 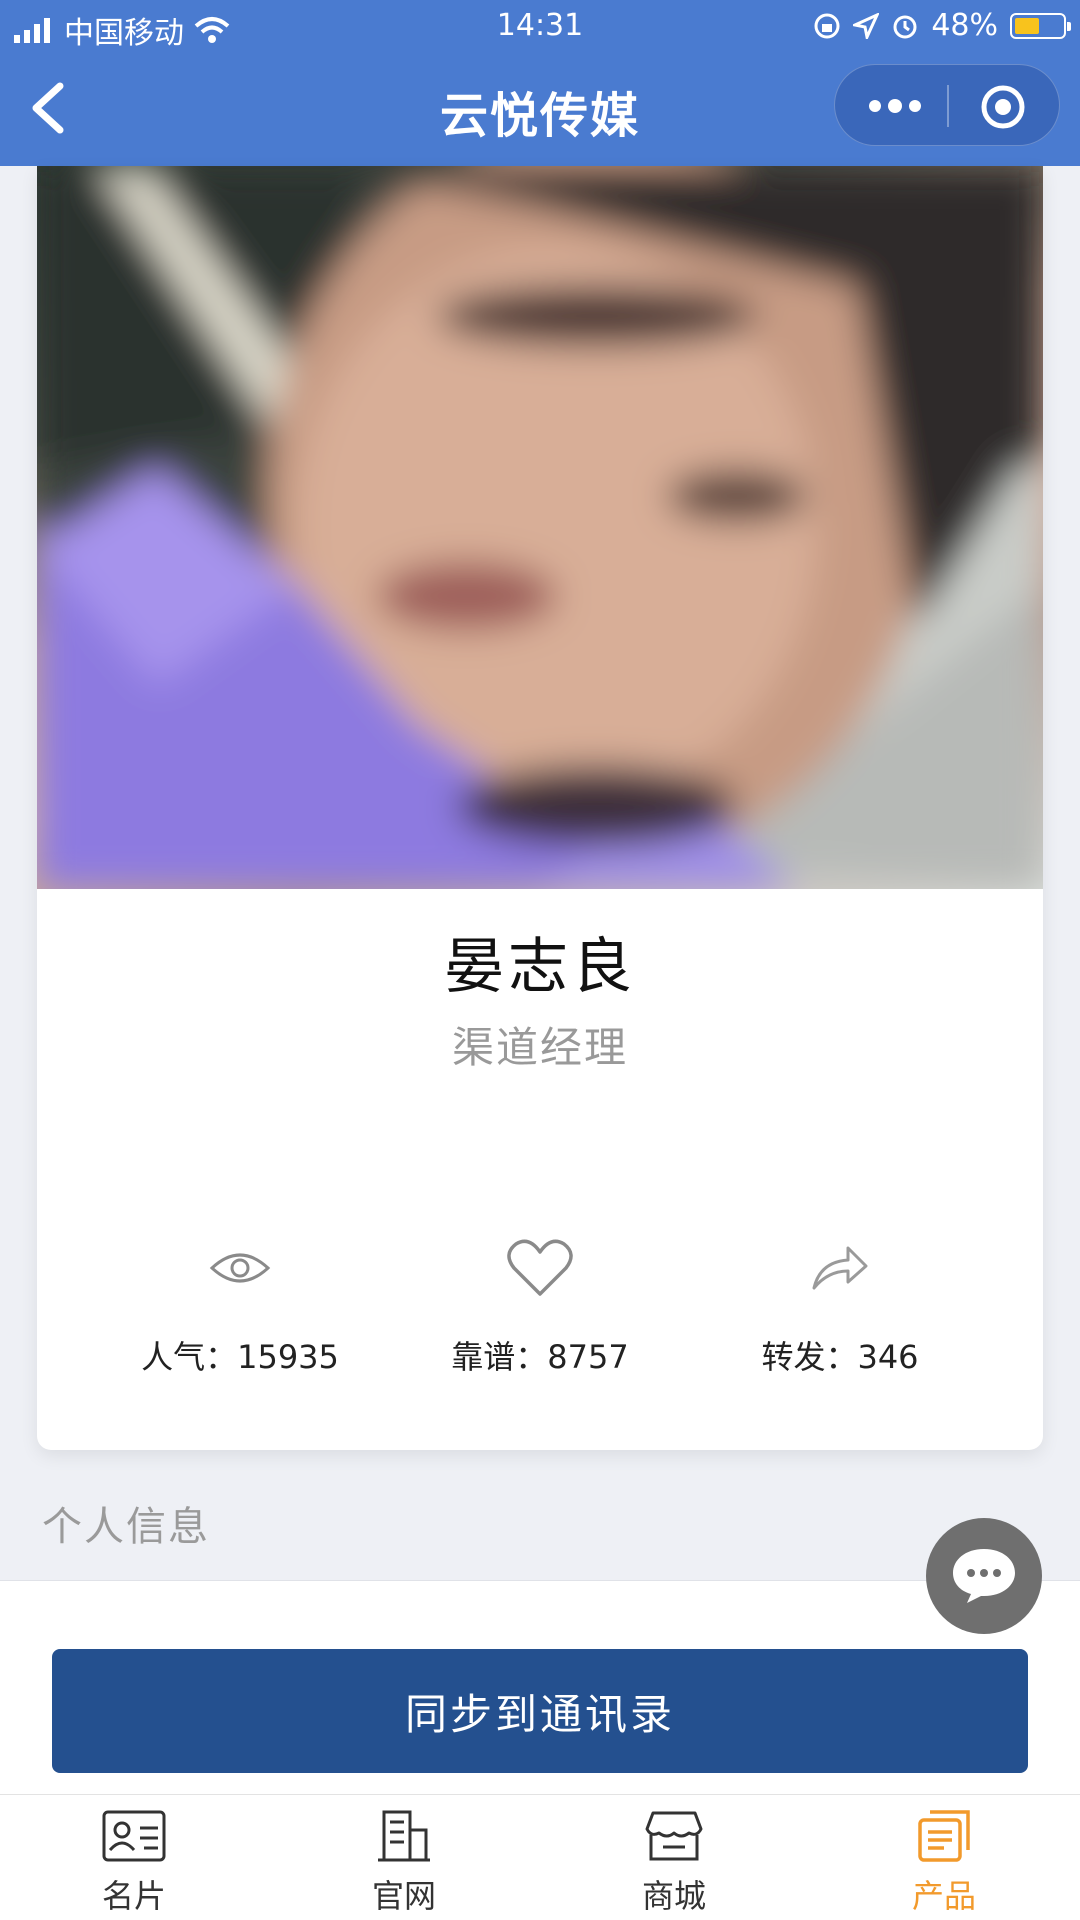 I want to click on chat-icon, so click(x=984, y=1576).